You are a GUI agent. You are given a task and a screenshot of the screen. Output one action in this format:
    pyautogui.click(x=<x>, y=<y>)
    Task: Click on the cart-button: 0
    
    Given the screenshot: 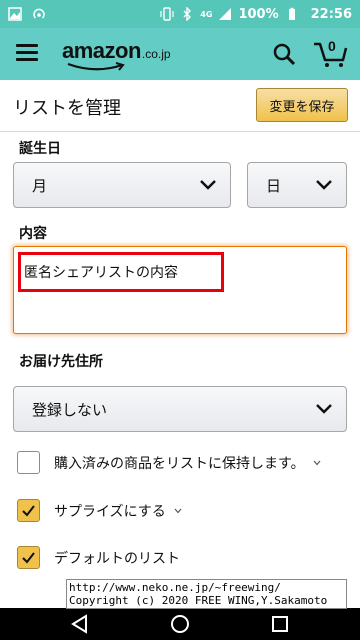 What is the action you would take?
    pyautogui.click(x=330, y=53)
    